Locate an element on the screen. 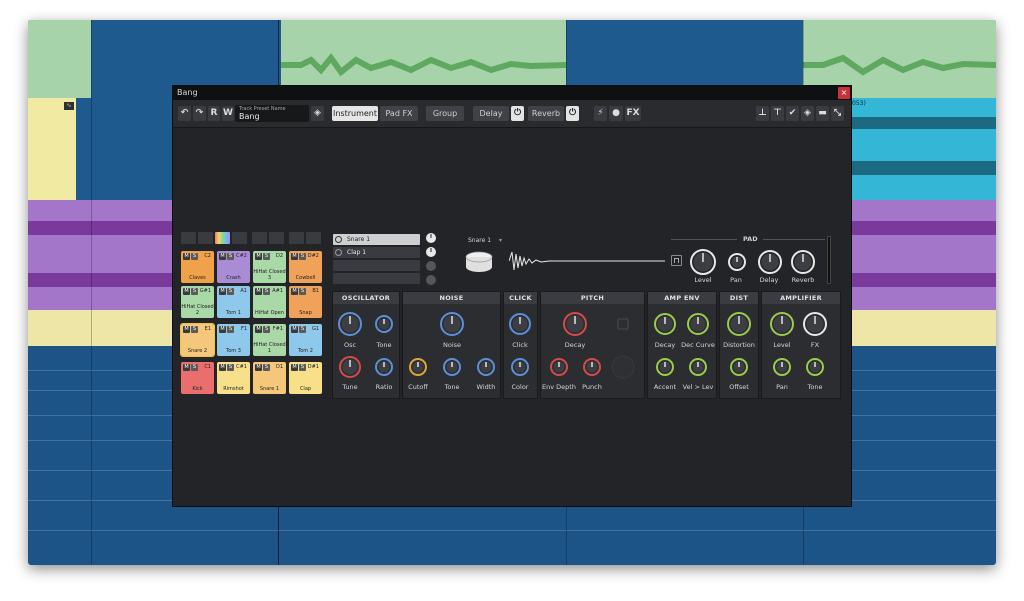 The width and height of the screenshot is (1024, 601). knob-label: Noise is located at coordinates (452, 345).